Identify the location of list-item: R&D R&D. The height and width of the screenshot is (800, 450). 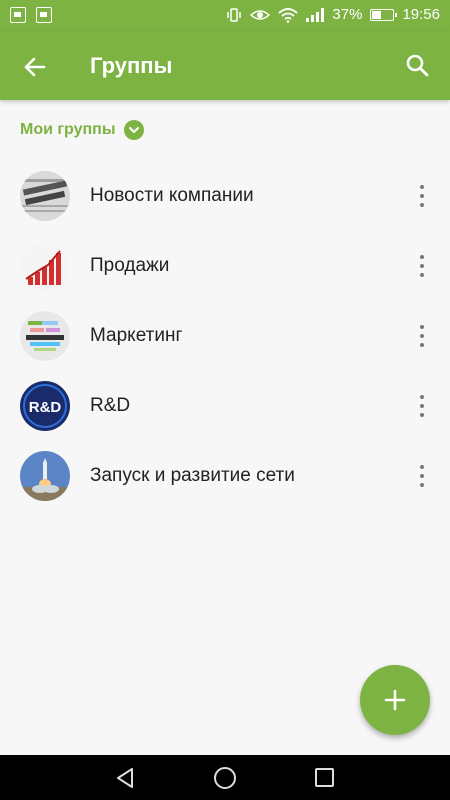
(225, 406).